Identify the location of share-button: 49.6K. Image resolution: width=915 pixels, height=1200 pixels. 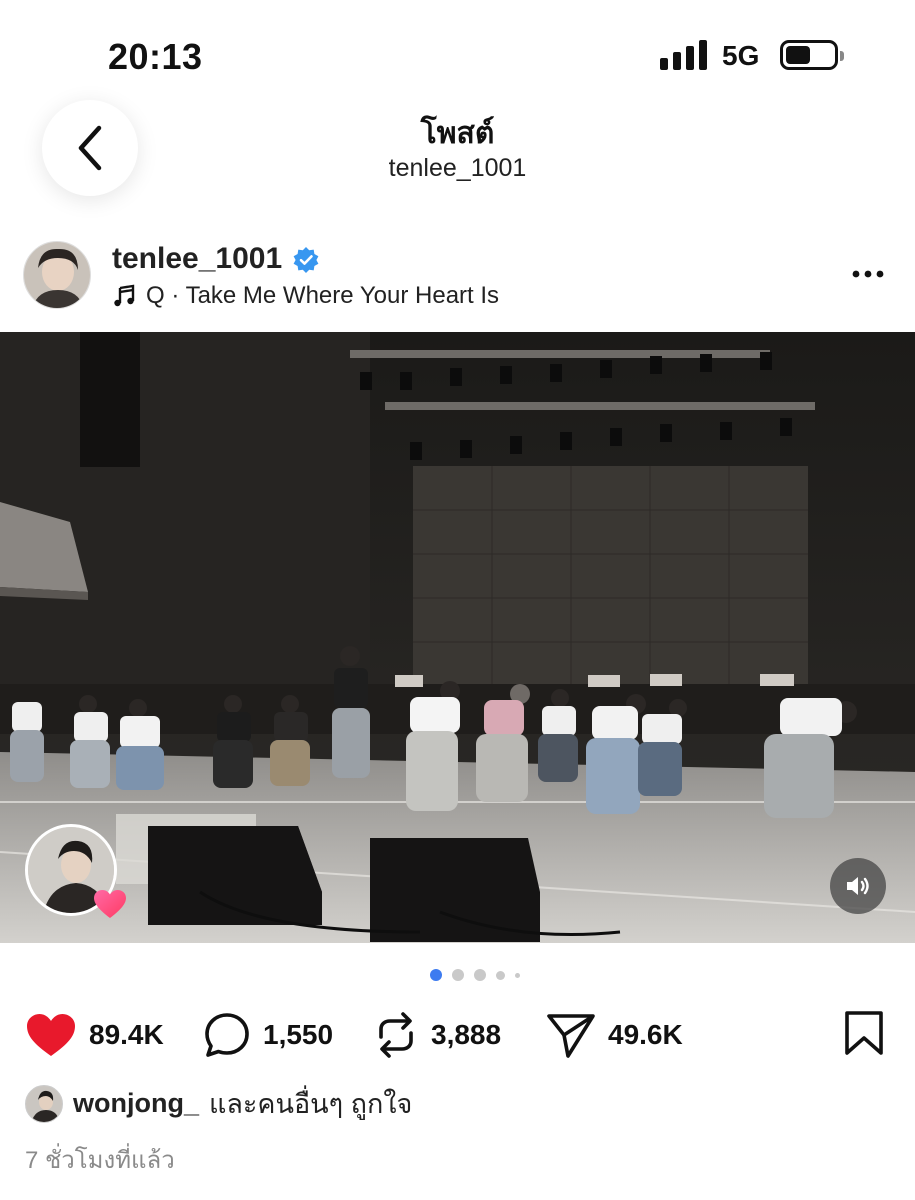
(614, 1035).